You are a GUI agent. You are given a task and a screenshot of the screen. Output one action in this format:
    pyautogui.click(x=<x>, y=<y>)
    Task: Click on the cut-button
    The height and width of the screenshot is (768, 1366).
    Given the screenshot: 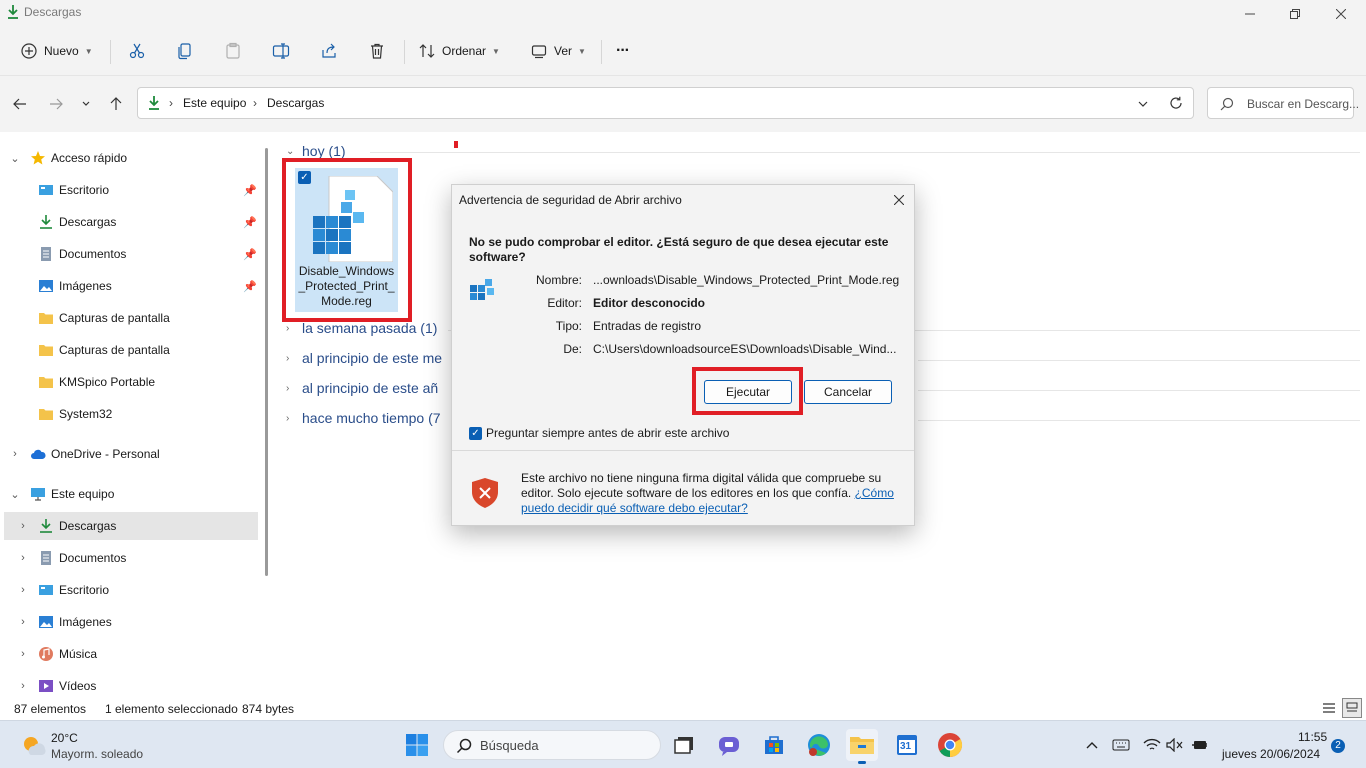 What is the action you would take?
    pyautogui.click(x=137, y=51)
    